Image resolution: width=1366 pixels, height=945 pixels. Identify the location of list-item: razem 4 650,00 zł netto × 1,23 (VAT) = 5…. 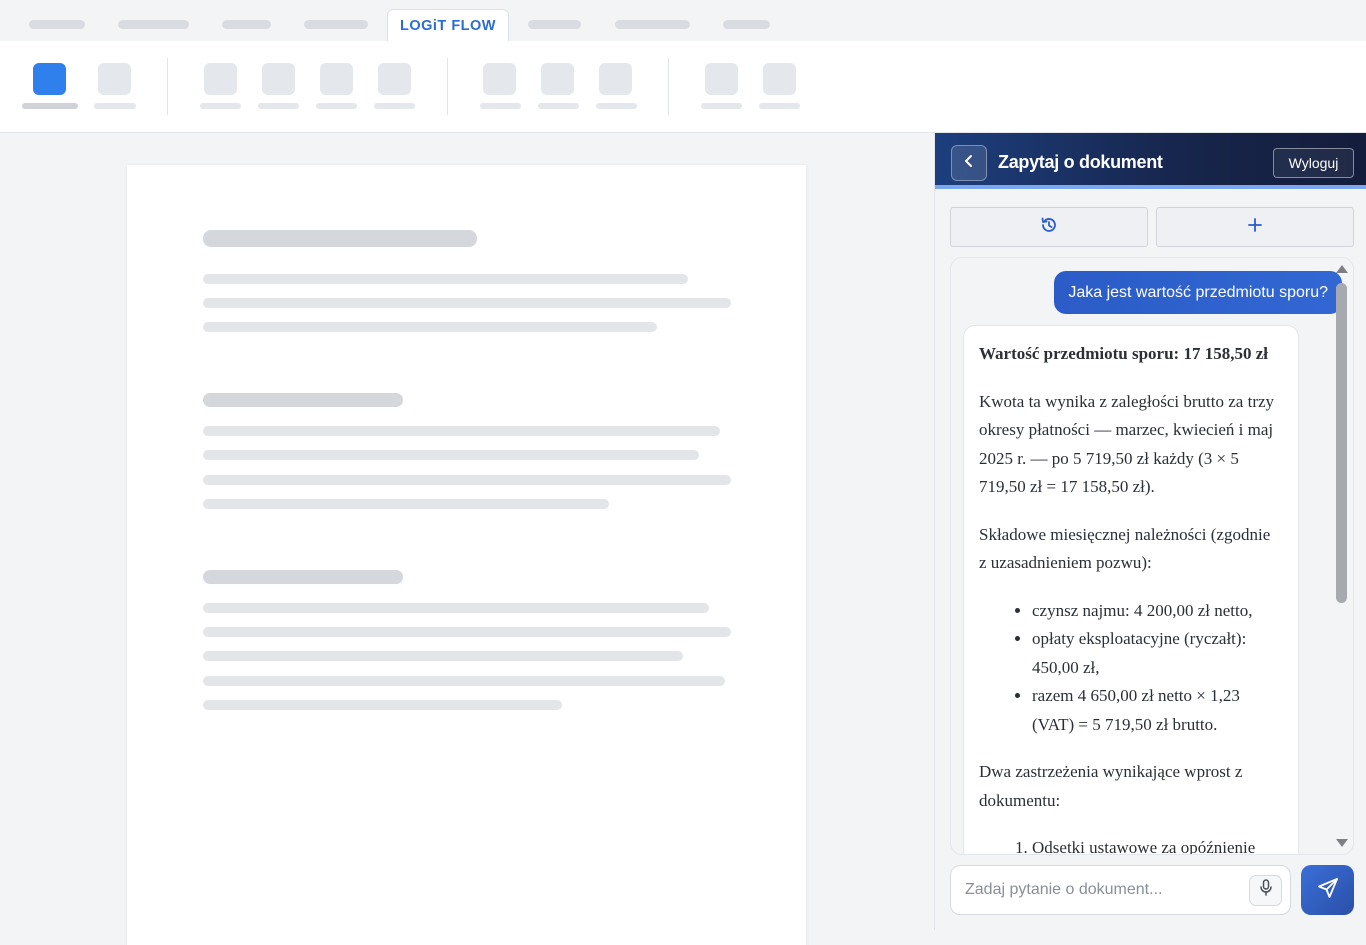
(1157, 710).